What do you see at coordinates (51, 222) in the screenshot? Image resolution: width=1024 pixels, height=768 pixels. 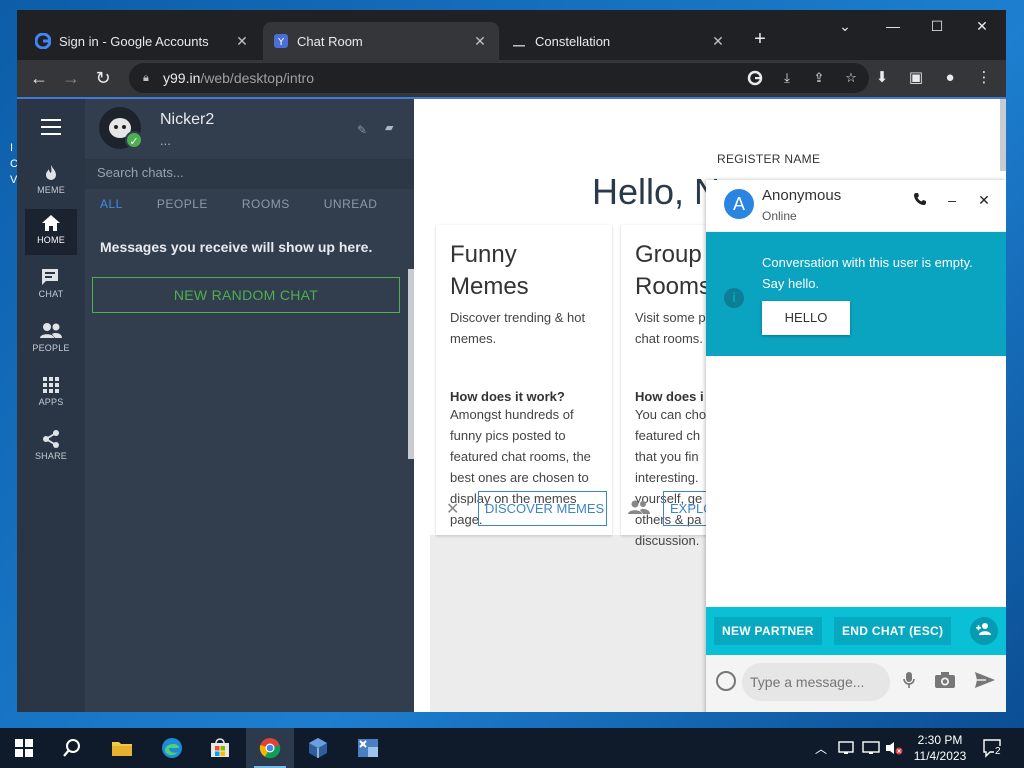 I see `home-icon` at bounding box center [51, 222].